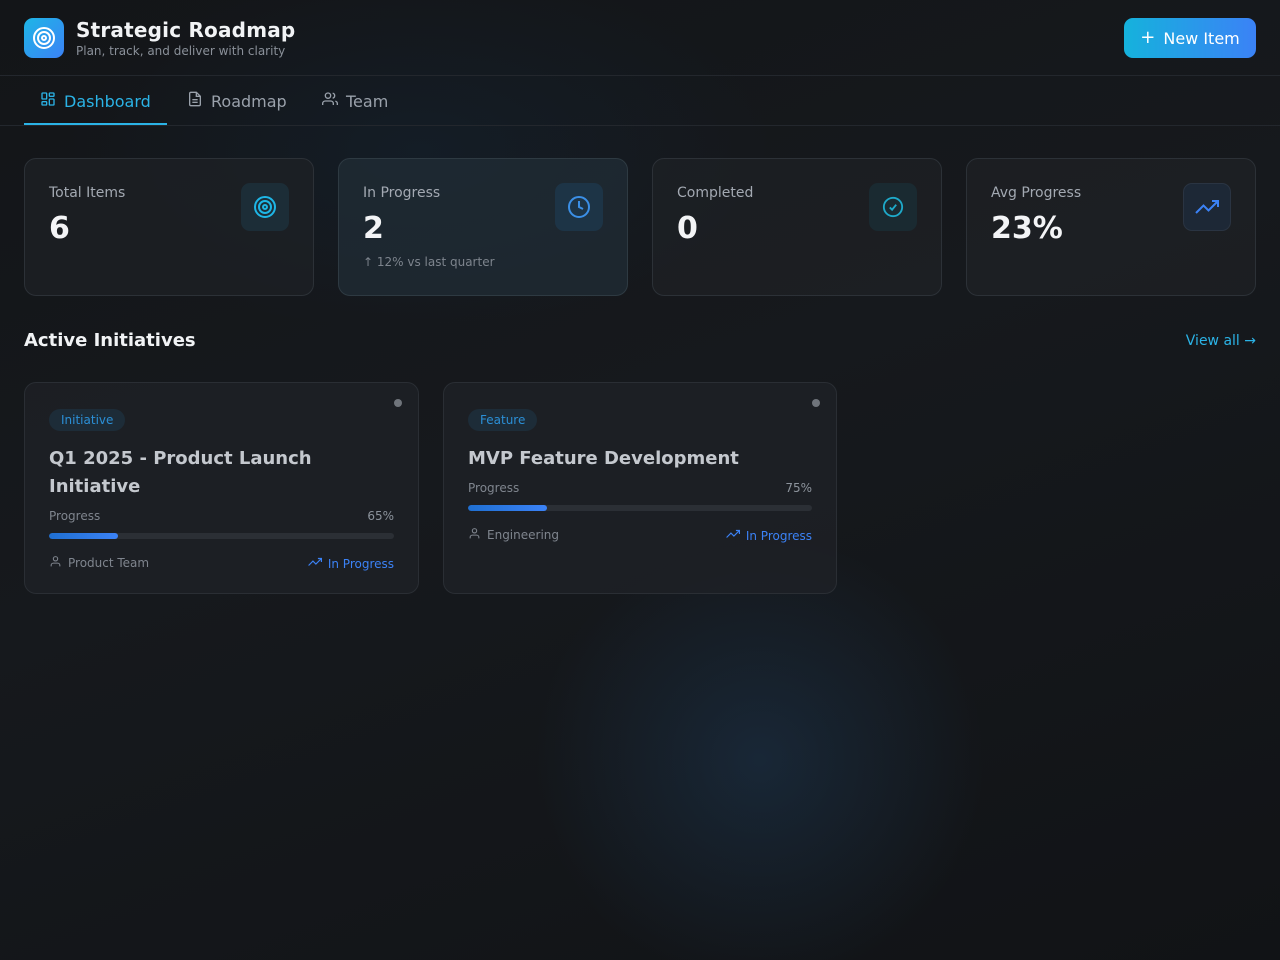  I want to click on tab-bar: Dashboard Roadmap Team, so click(640, 101).